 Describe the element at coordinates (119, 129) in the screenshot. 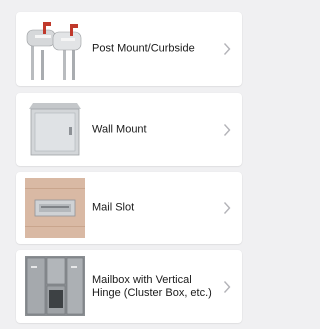

I see `option-label: Wall Mount` at that location.